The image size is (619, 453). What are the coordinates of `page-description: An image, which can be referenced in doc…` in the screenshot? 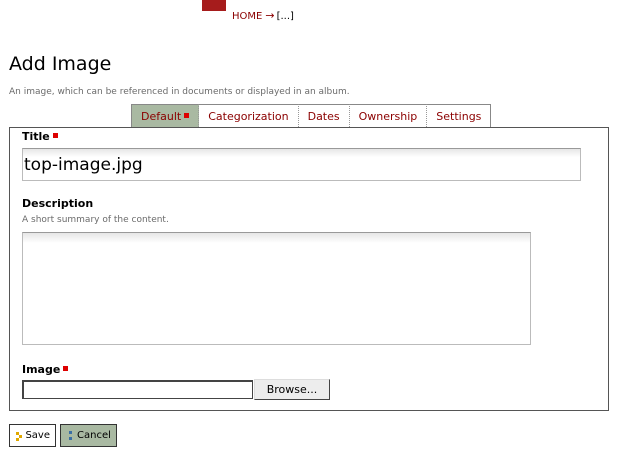 It's located at (179, 92).